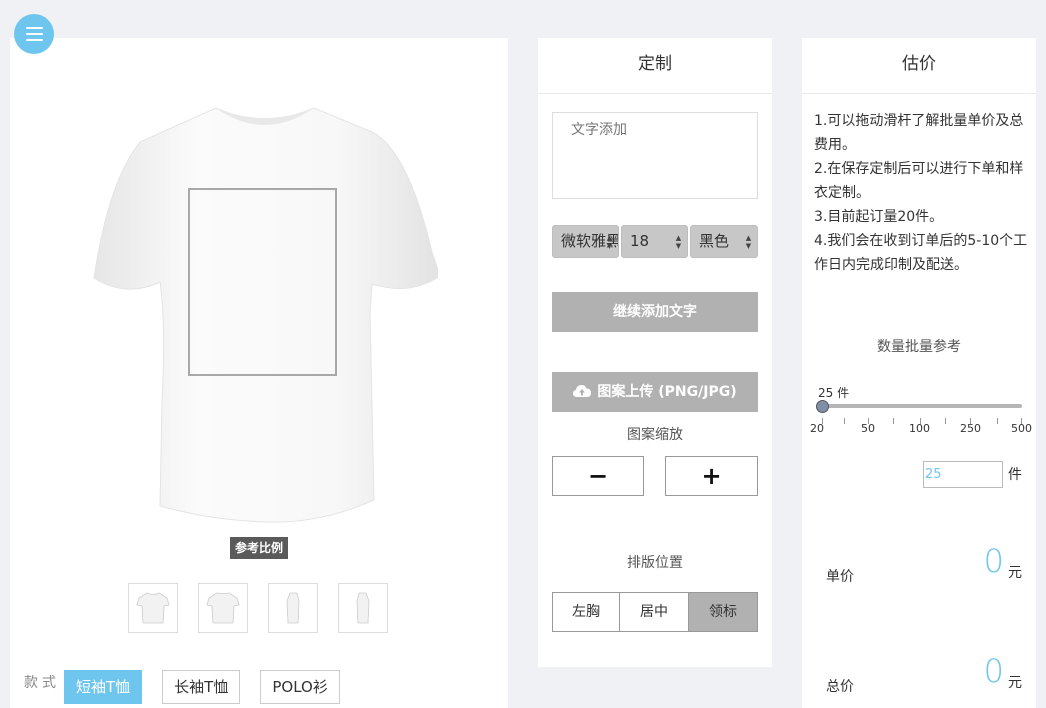 The image size is (1046, 708). I want to click on thumbnail-back, so click(223, 608).